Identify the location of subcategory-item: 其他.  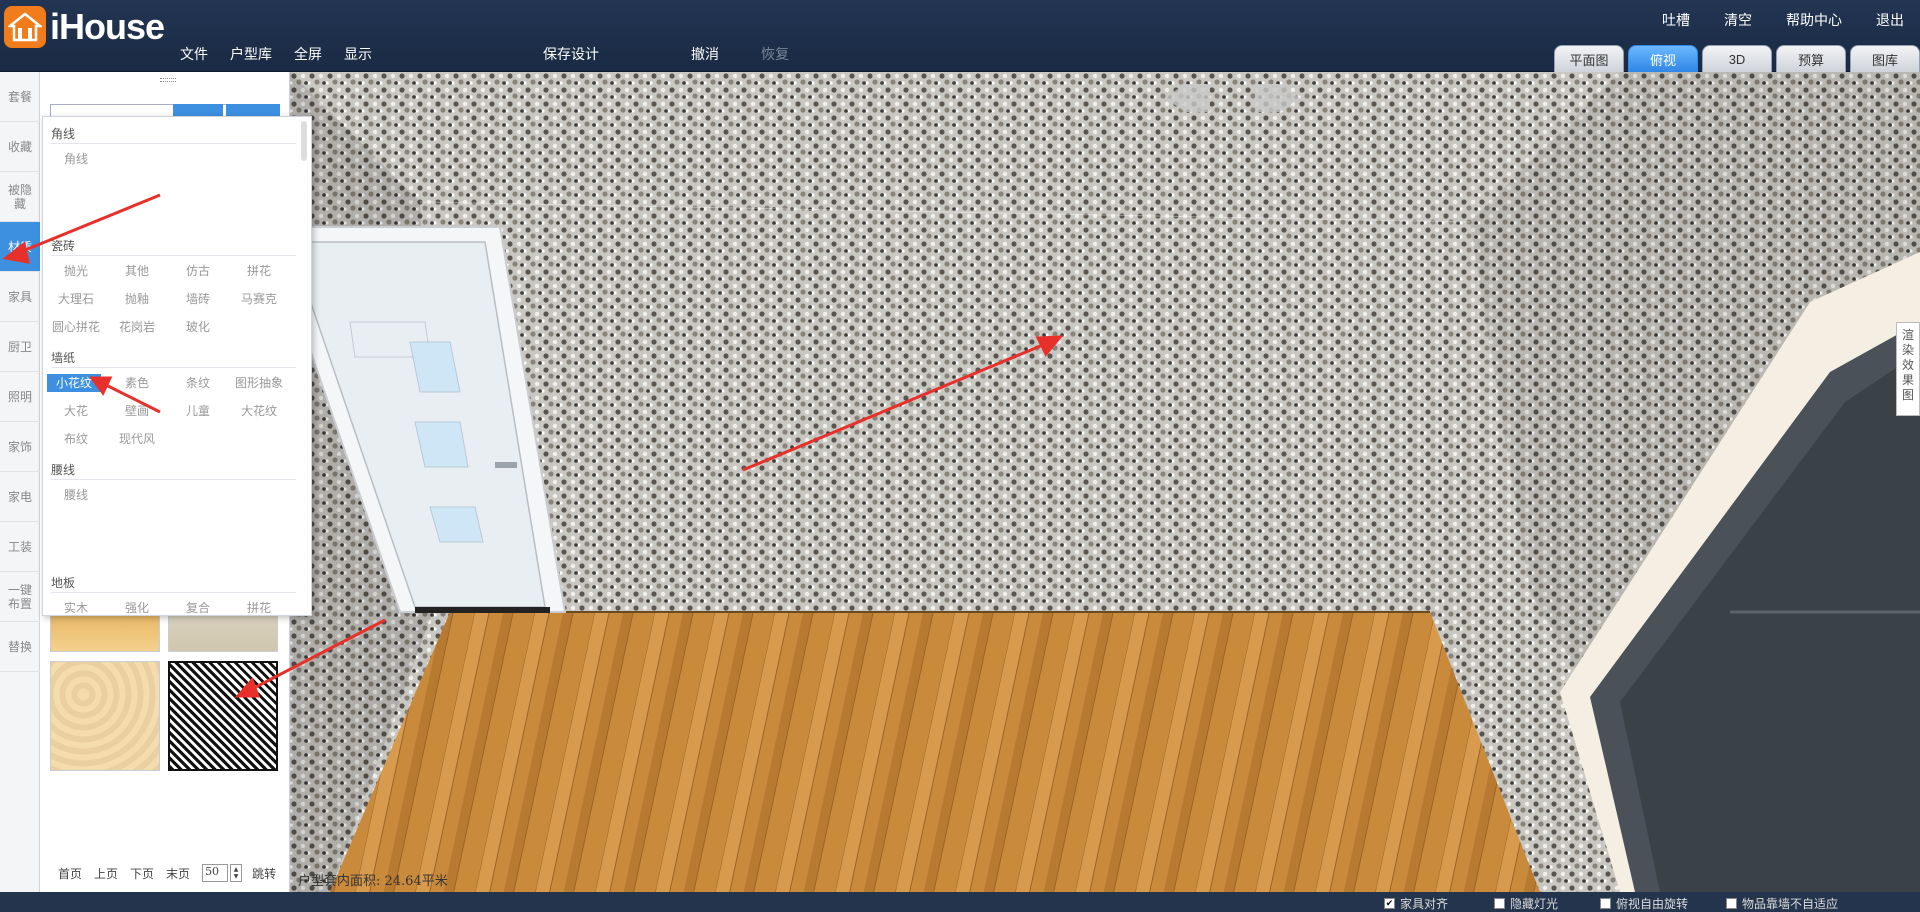
(137, 271).